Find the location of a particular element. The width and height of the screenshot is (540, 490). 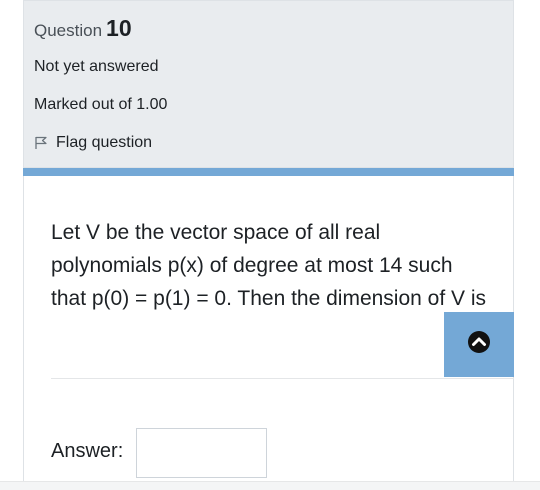

content-accent-bar is located at coordinates (268, 172).